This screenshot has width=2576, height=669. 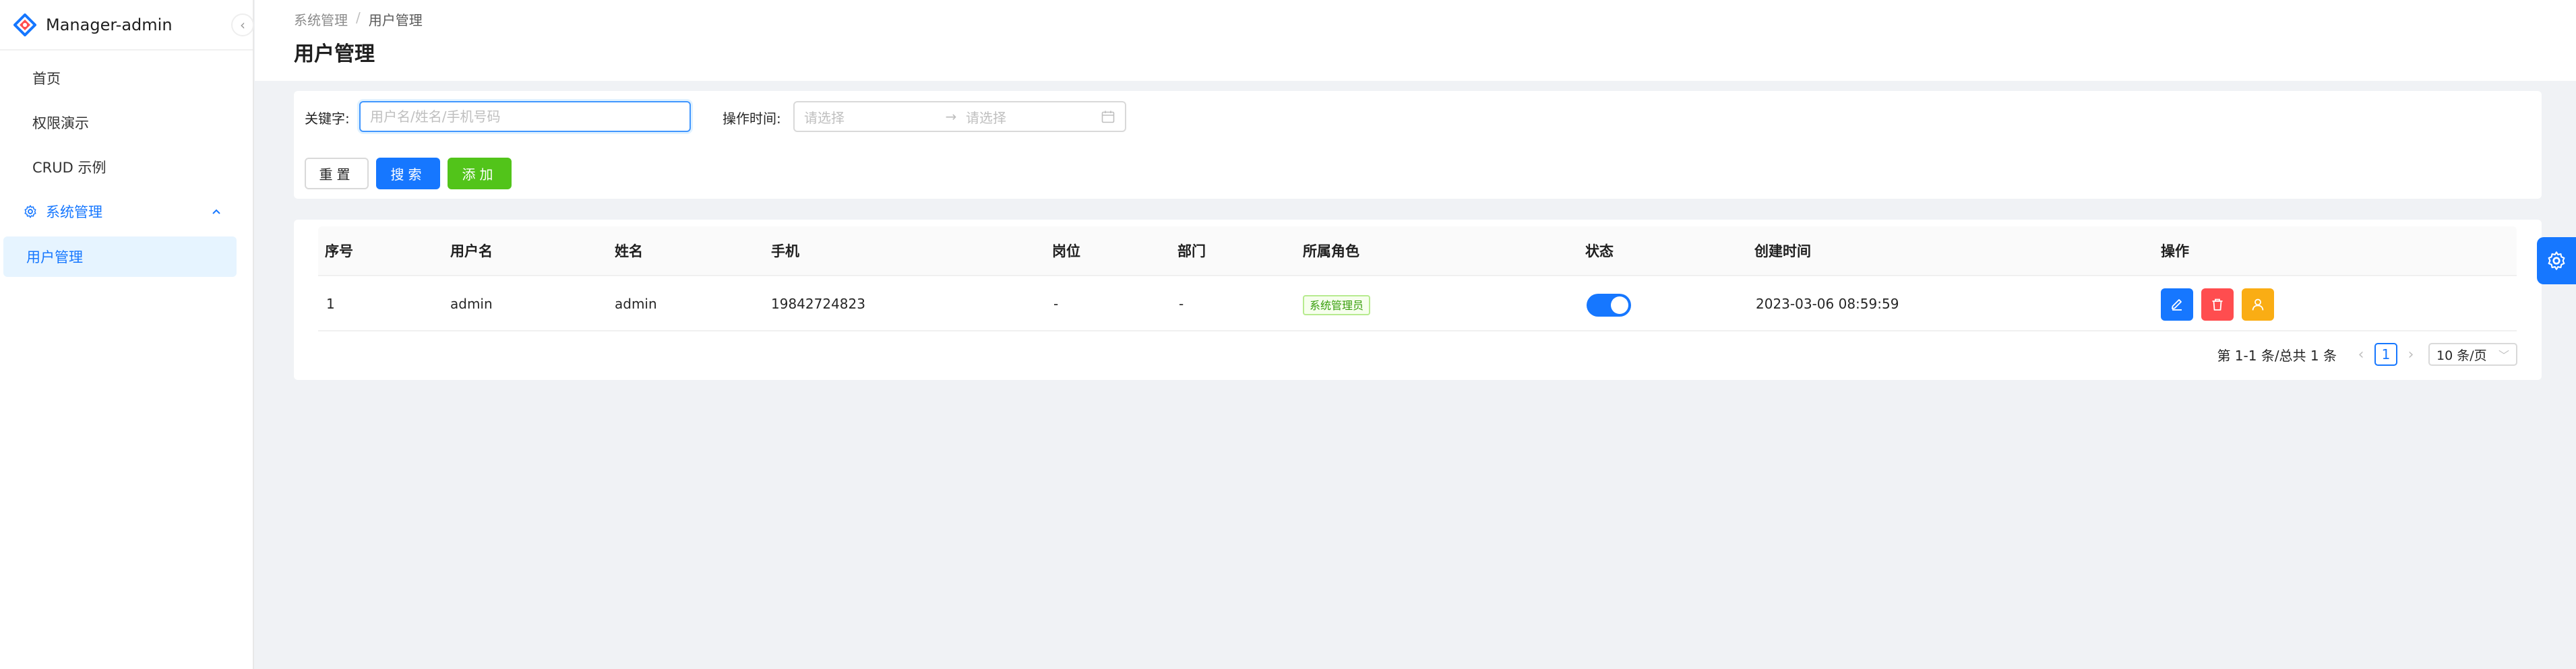 I want to click on column-header-username: 用户名, so click(x=472, y=251).